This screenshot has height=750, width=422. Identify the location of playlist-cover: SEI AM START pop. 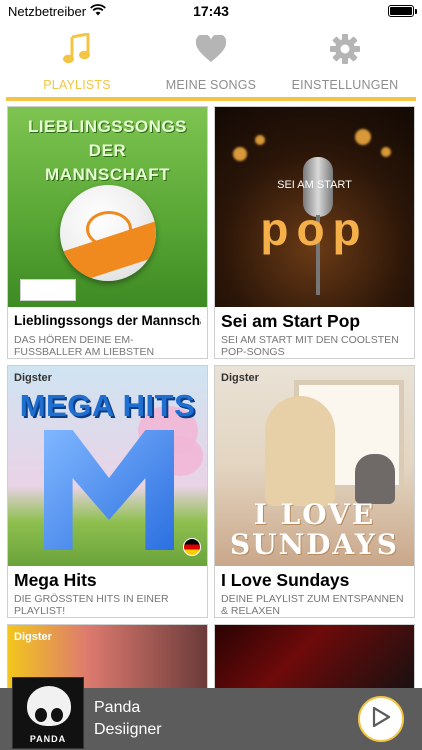
(314, 207).